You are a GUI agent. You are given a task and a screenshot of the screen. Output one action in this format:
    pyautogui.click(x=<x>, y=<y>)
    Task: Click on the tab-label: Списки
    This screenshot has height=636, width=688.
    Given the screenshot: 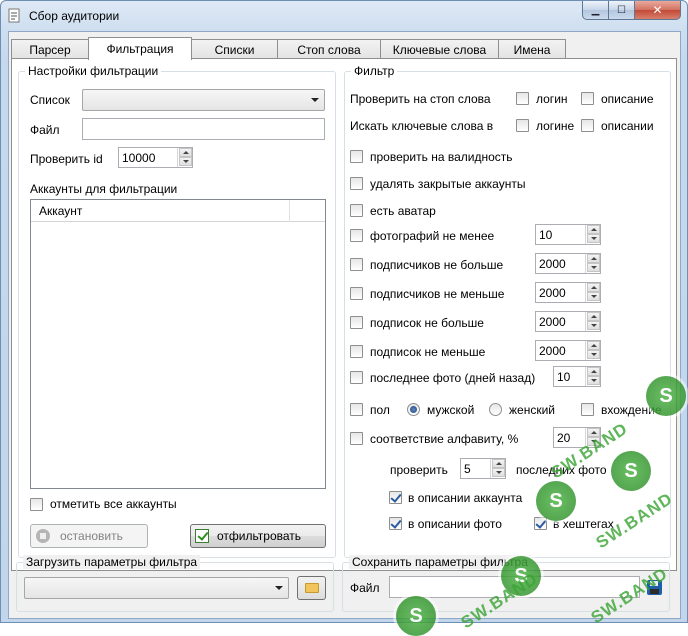 What is the action you would take?
    pyautogui.click(x=234, y=49)
    